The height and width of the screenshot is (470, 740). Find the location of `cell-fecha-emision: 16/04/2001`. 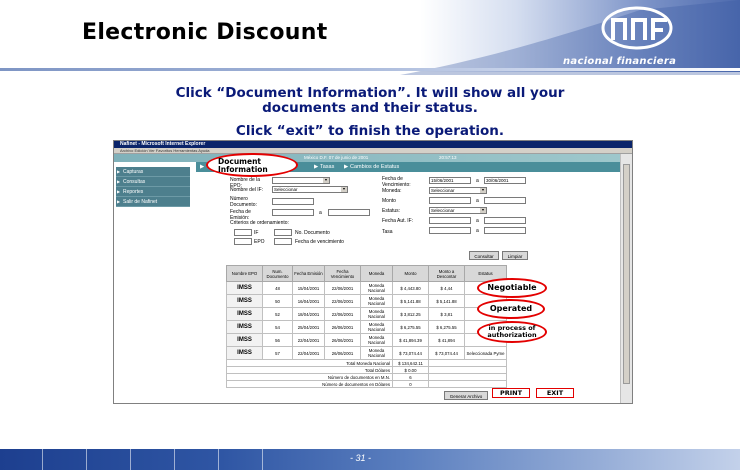

cell-fecha-emision: 16/04/2001 is located at coordinates (308, 301).